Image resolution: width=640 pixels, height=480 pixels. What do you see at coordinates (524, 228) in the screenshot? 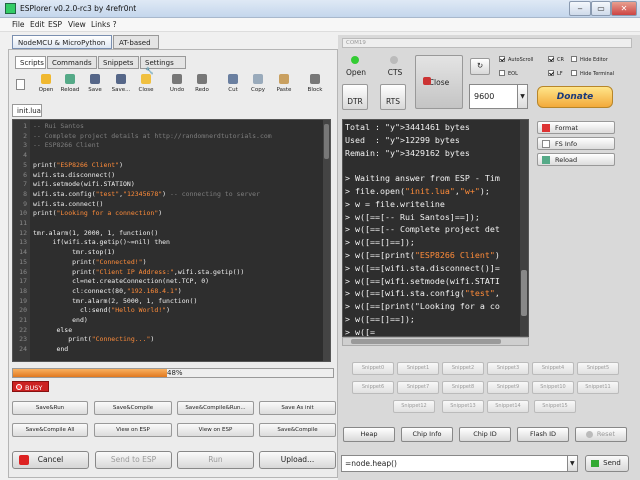
I see `terminal-scrollbar` at bounding box center [524, 228].